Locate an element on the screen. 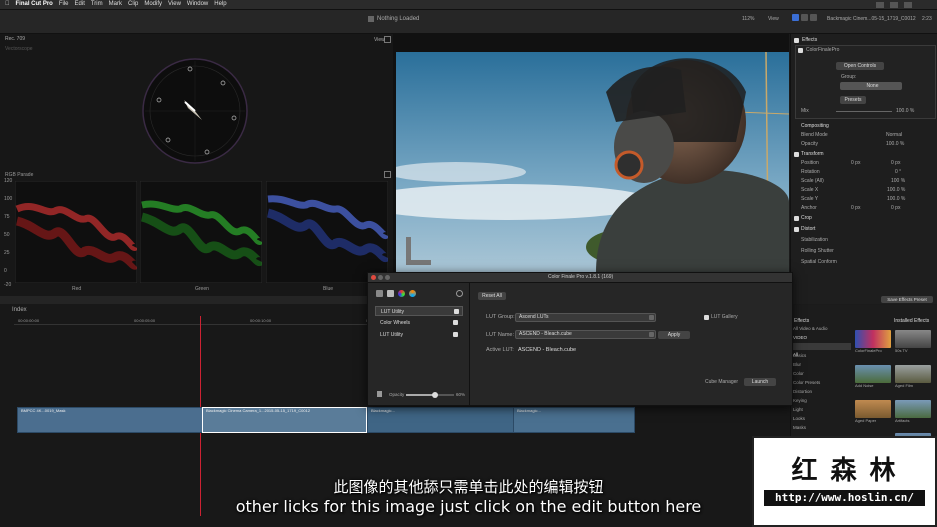 The width and height of the screenshot is (937, 527). wheels-tool-icon is located at coordinates (401, 293).